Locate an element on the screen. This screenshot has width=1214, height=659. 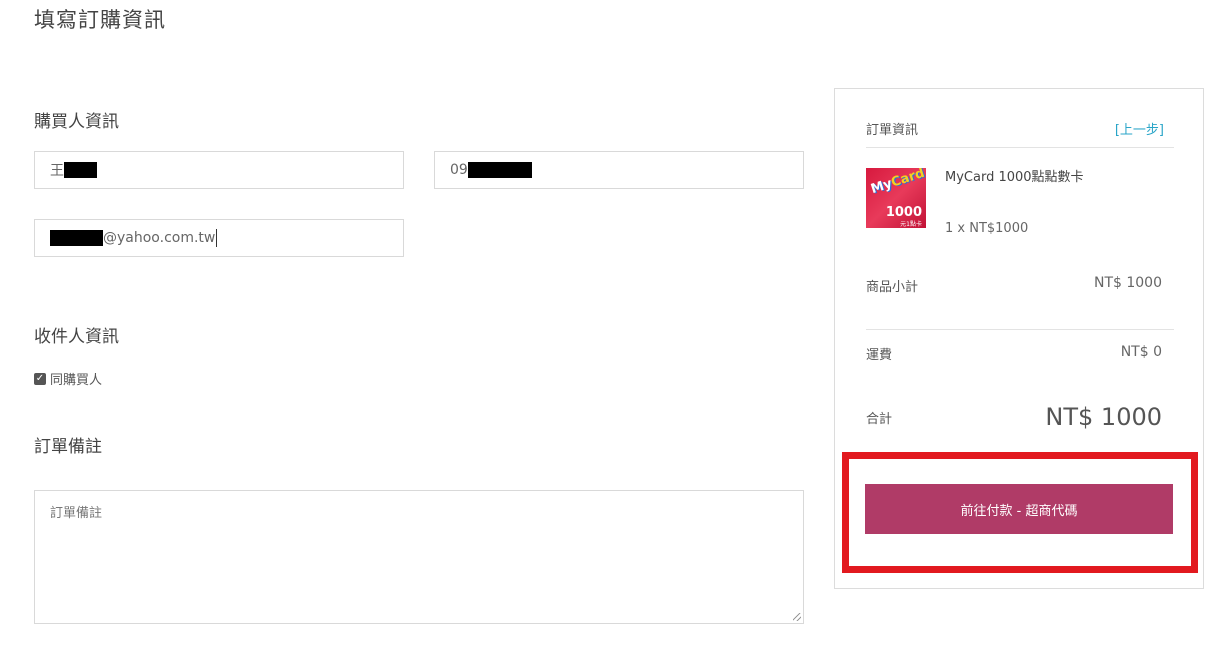
subtotal-label: 商品小計 is located at coordinates (892, 287).